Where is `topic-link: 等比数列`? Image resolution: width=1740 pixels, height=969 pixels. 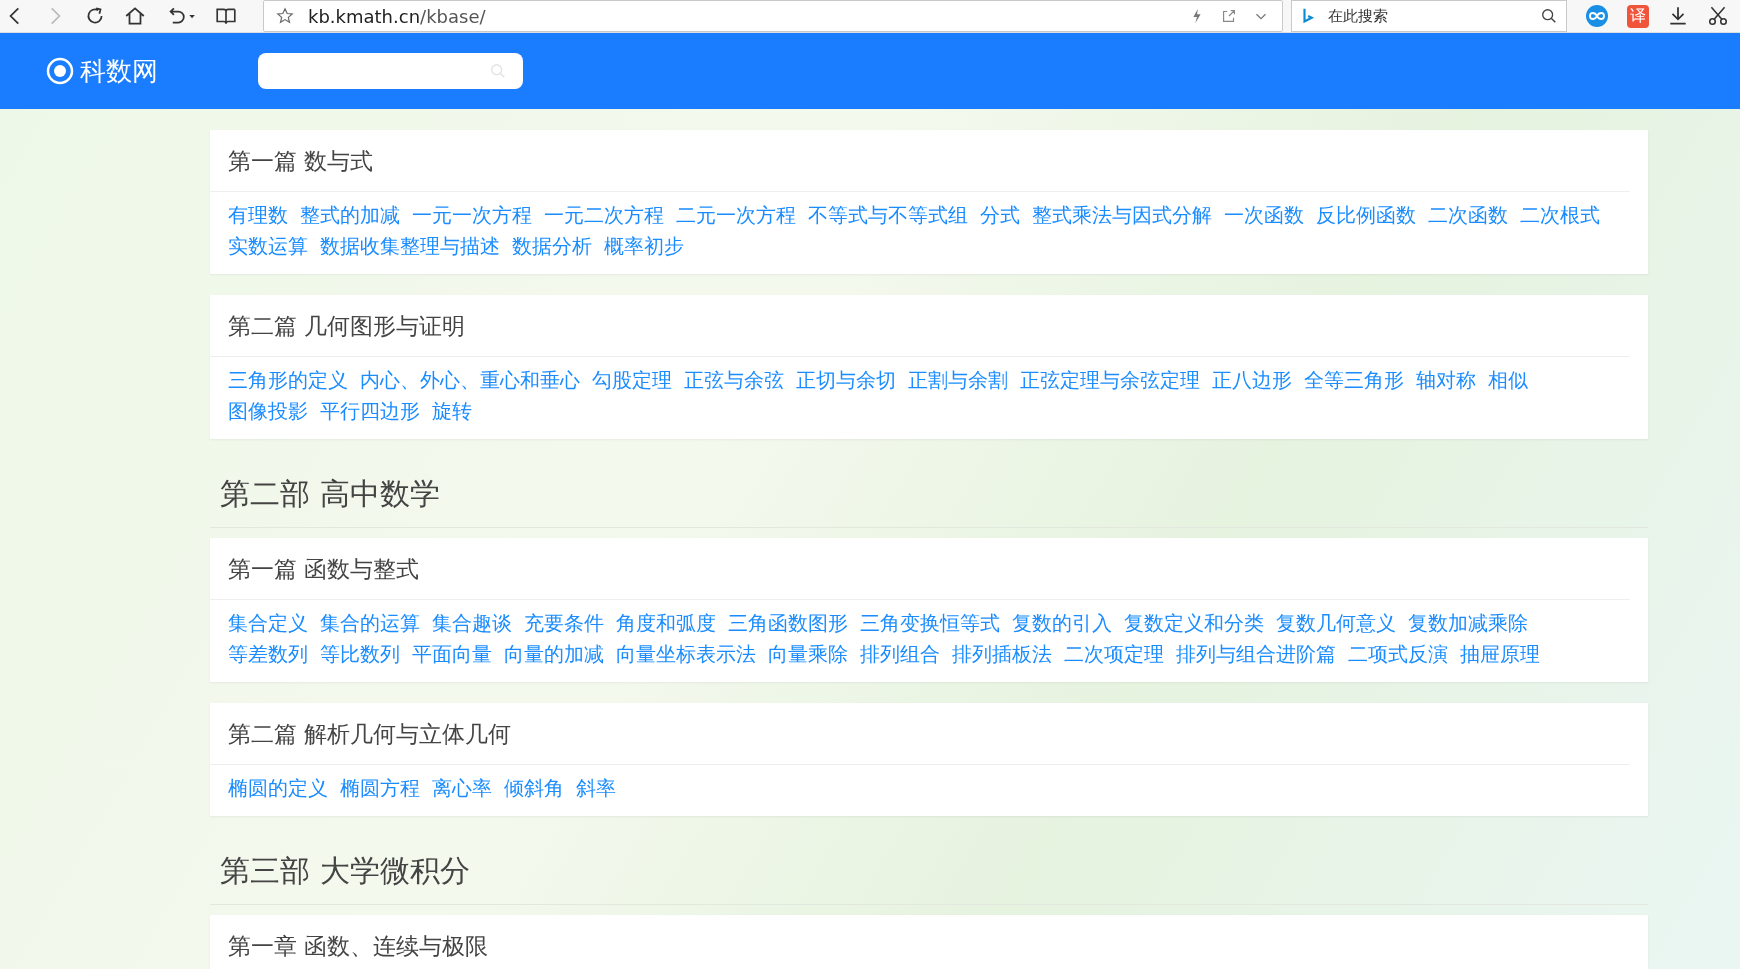 topic-link: 等比数列 is located at coordinates (360, 654).